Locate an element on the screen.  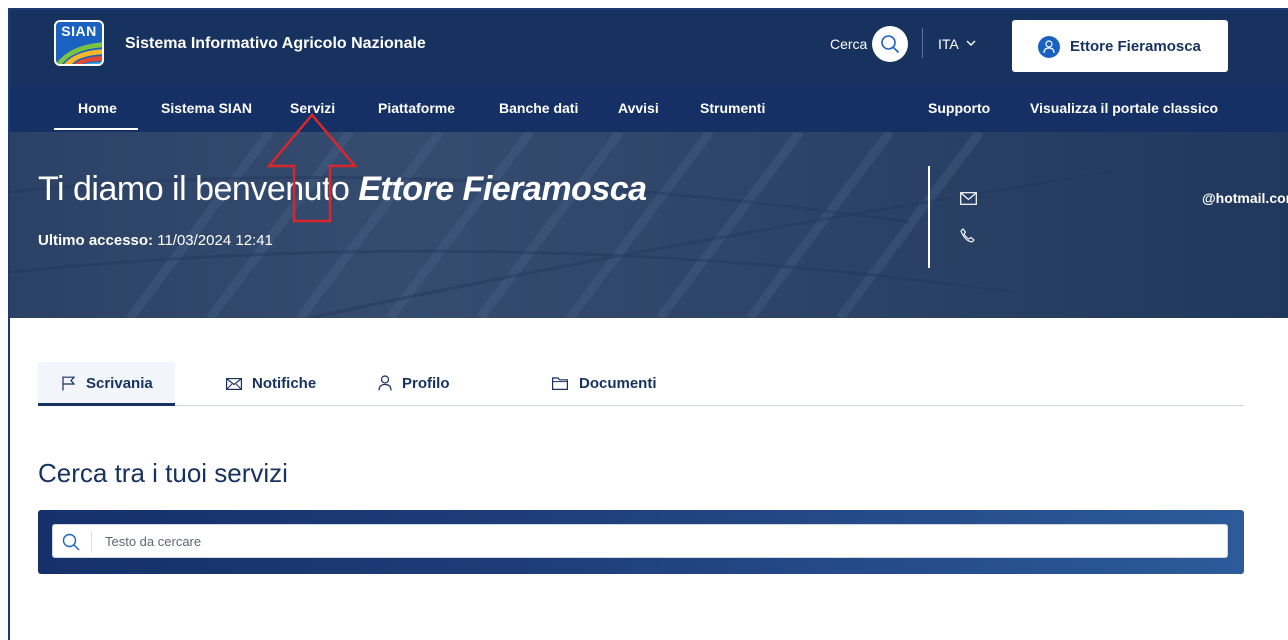
tab-label: Documenti is located at coordinates (618, 383).